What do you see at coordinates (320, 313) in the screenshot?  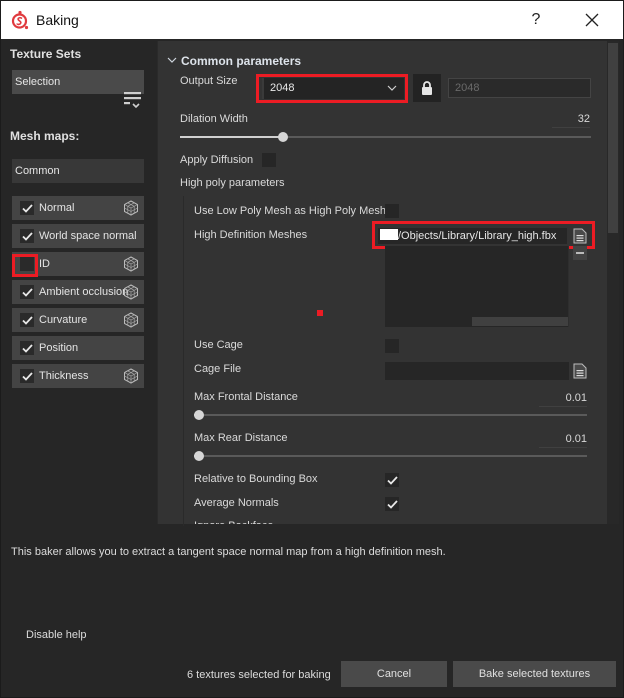 I see `red-marker` at bounding box center [320, 313].